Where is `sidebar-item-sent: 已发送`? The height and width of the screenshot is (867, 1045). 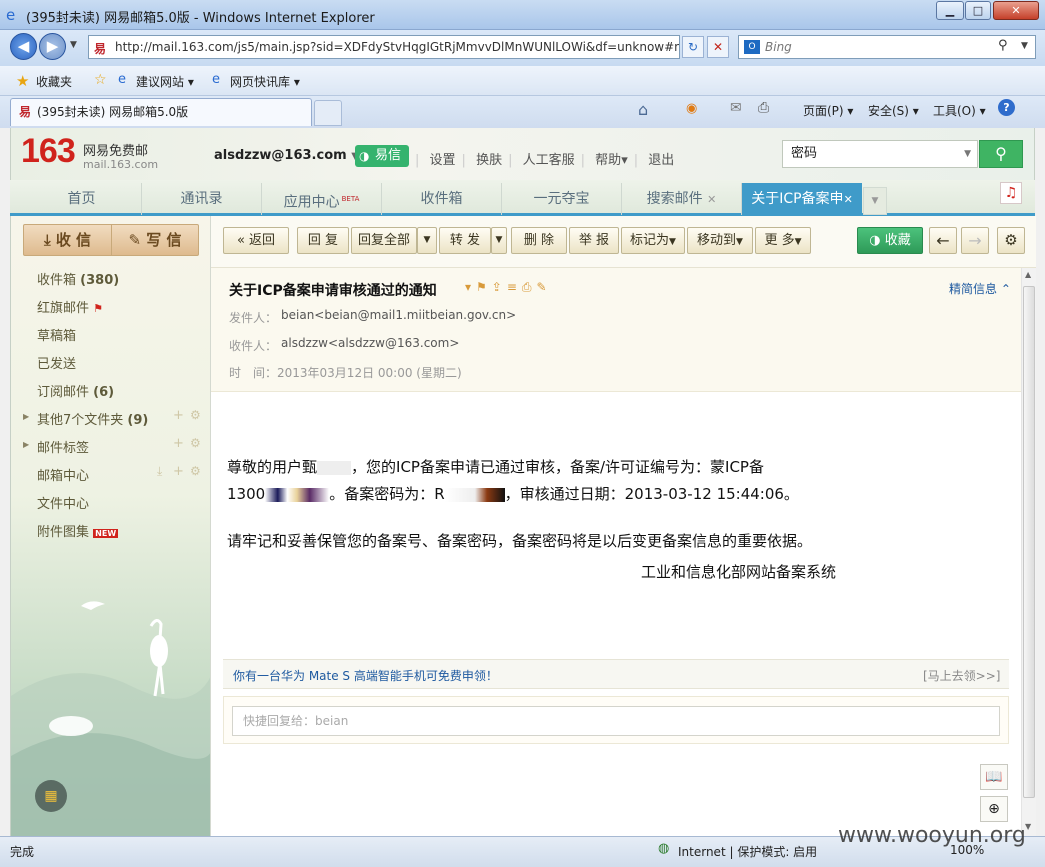 sidebar-item-sent: 已发送 is located at coordinates (56, 362).